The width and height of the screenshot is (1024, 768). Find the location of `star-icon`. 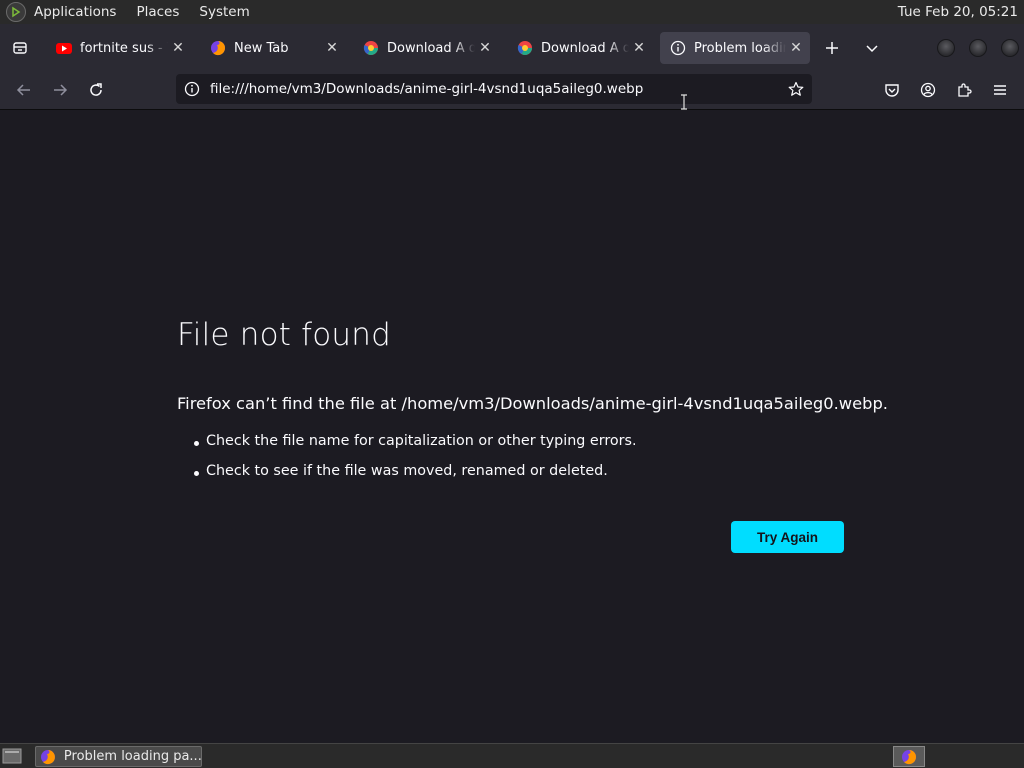

star-icon is located at coordinates (796, 88).